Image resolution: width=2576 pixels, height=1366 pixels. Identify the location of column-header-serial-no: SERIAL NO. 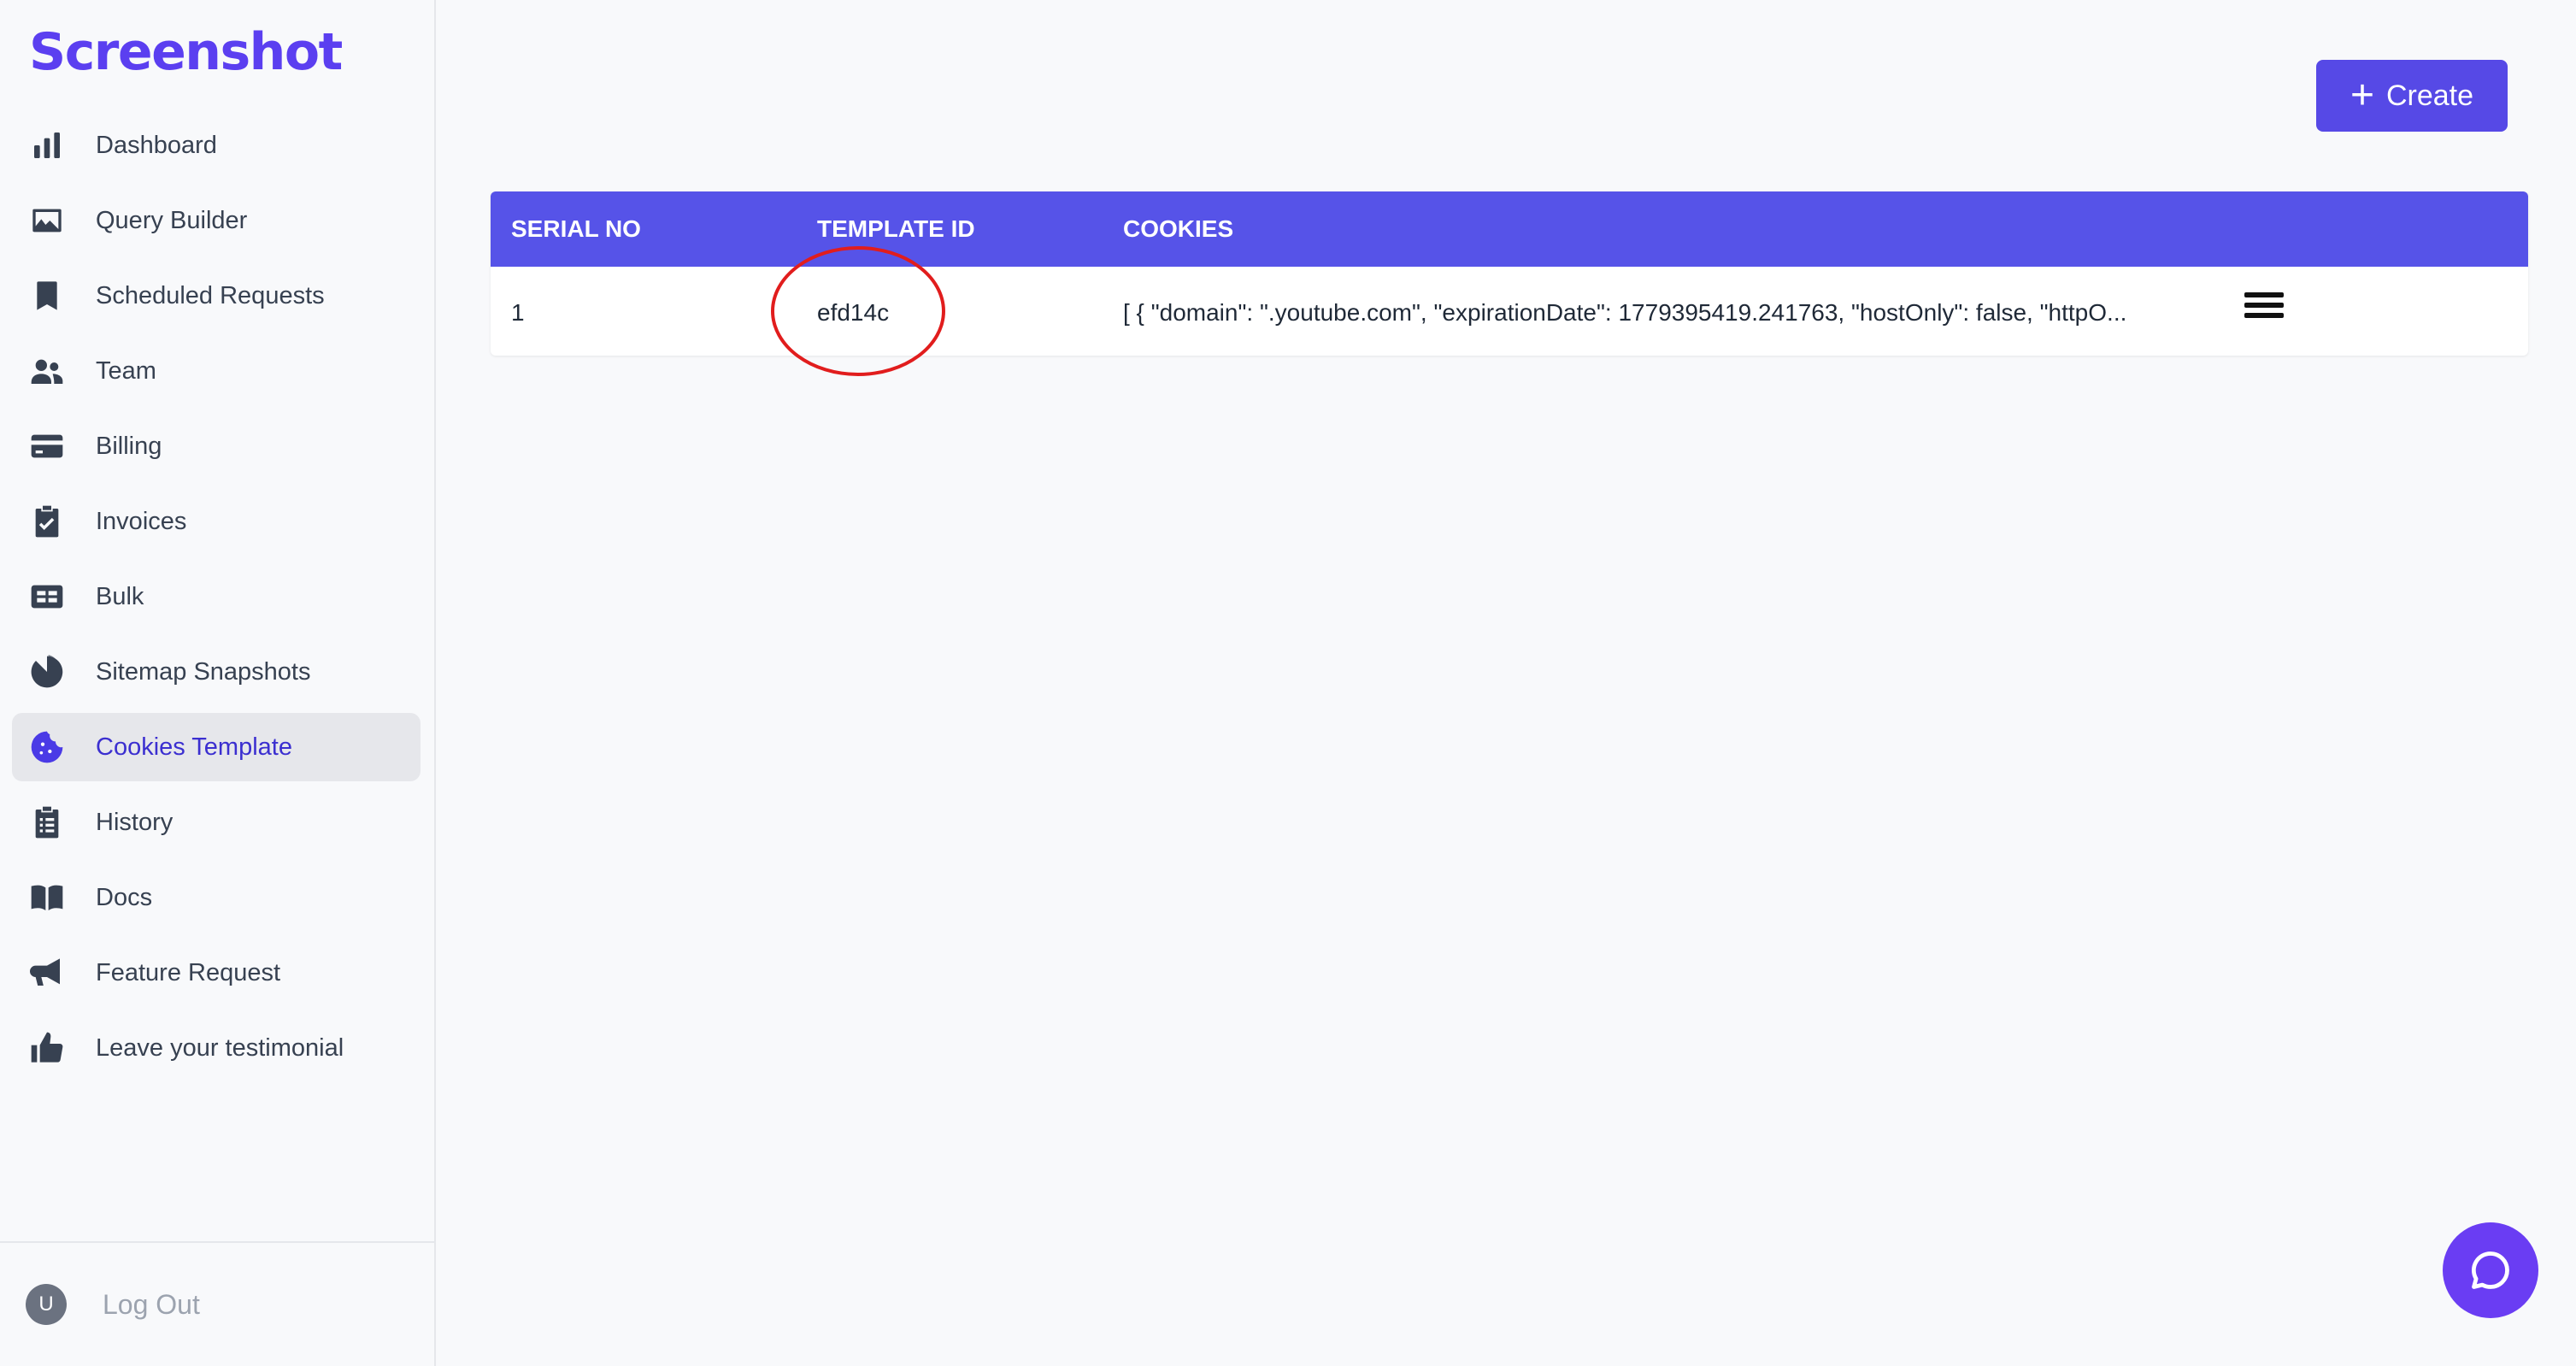
(576, 228).